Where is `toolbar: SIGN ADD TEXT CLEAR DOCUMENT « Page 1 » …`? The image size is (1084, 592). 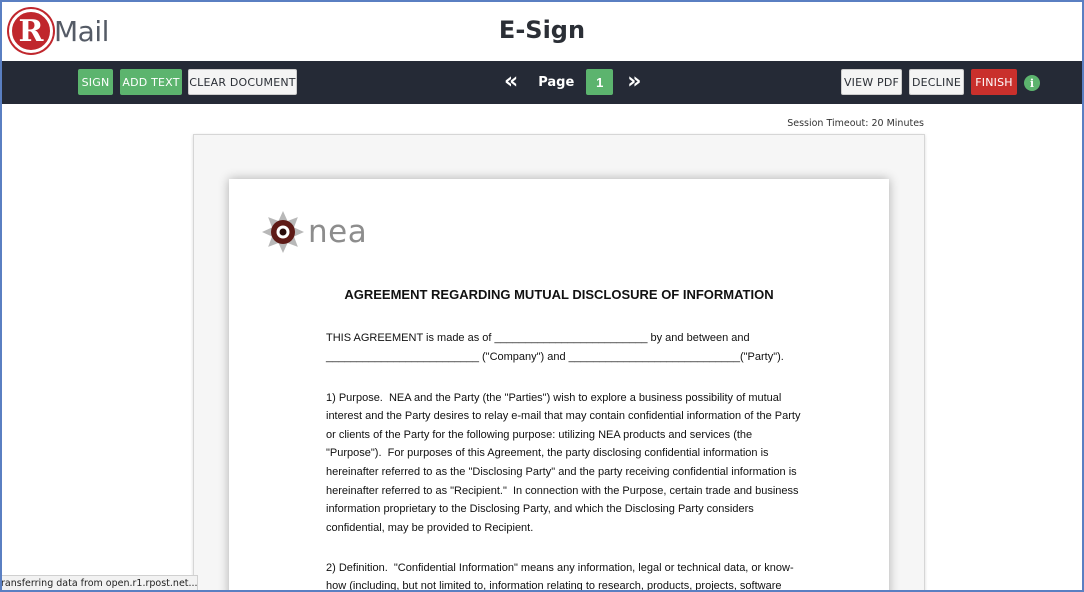 toolbar: SIGN ADD TEXT CLEAR DOCUMENT « Page 1 » … is located at coordinates (542, 82).